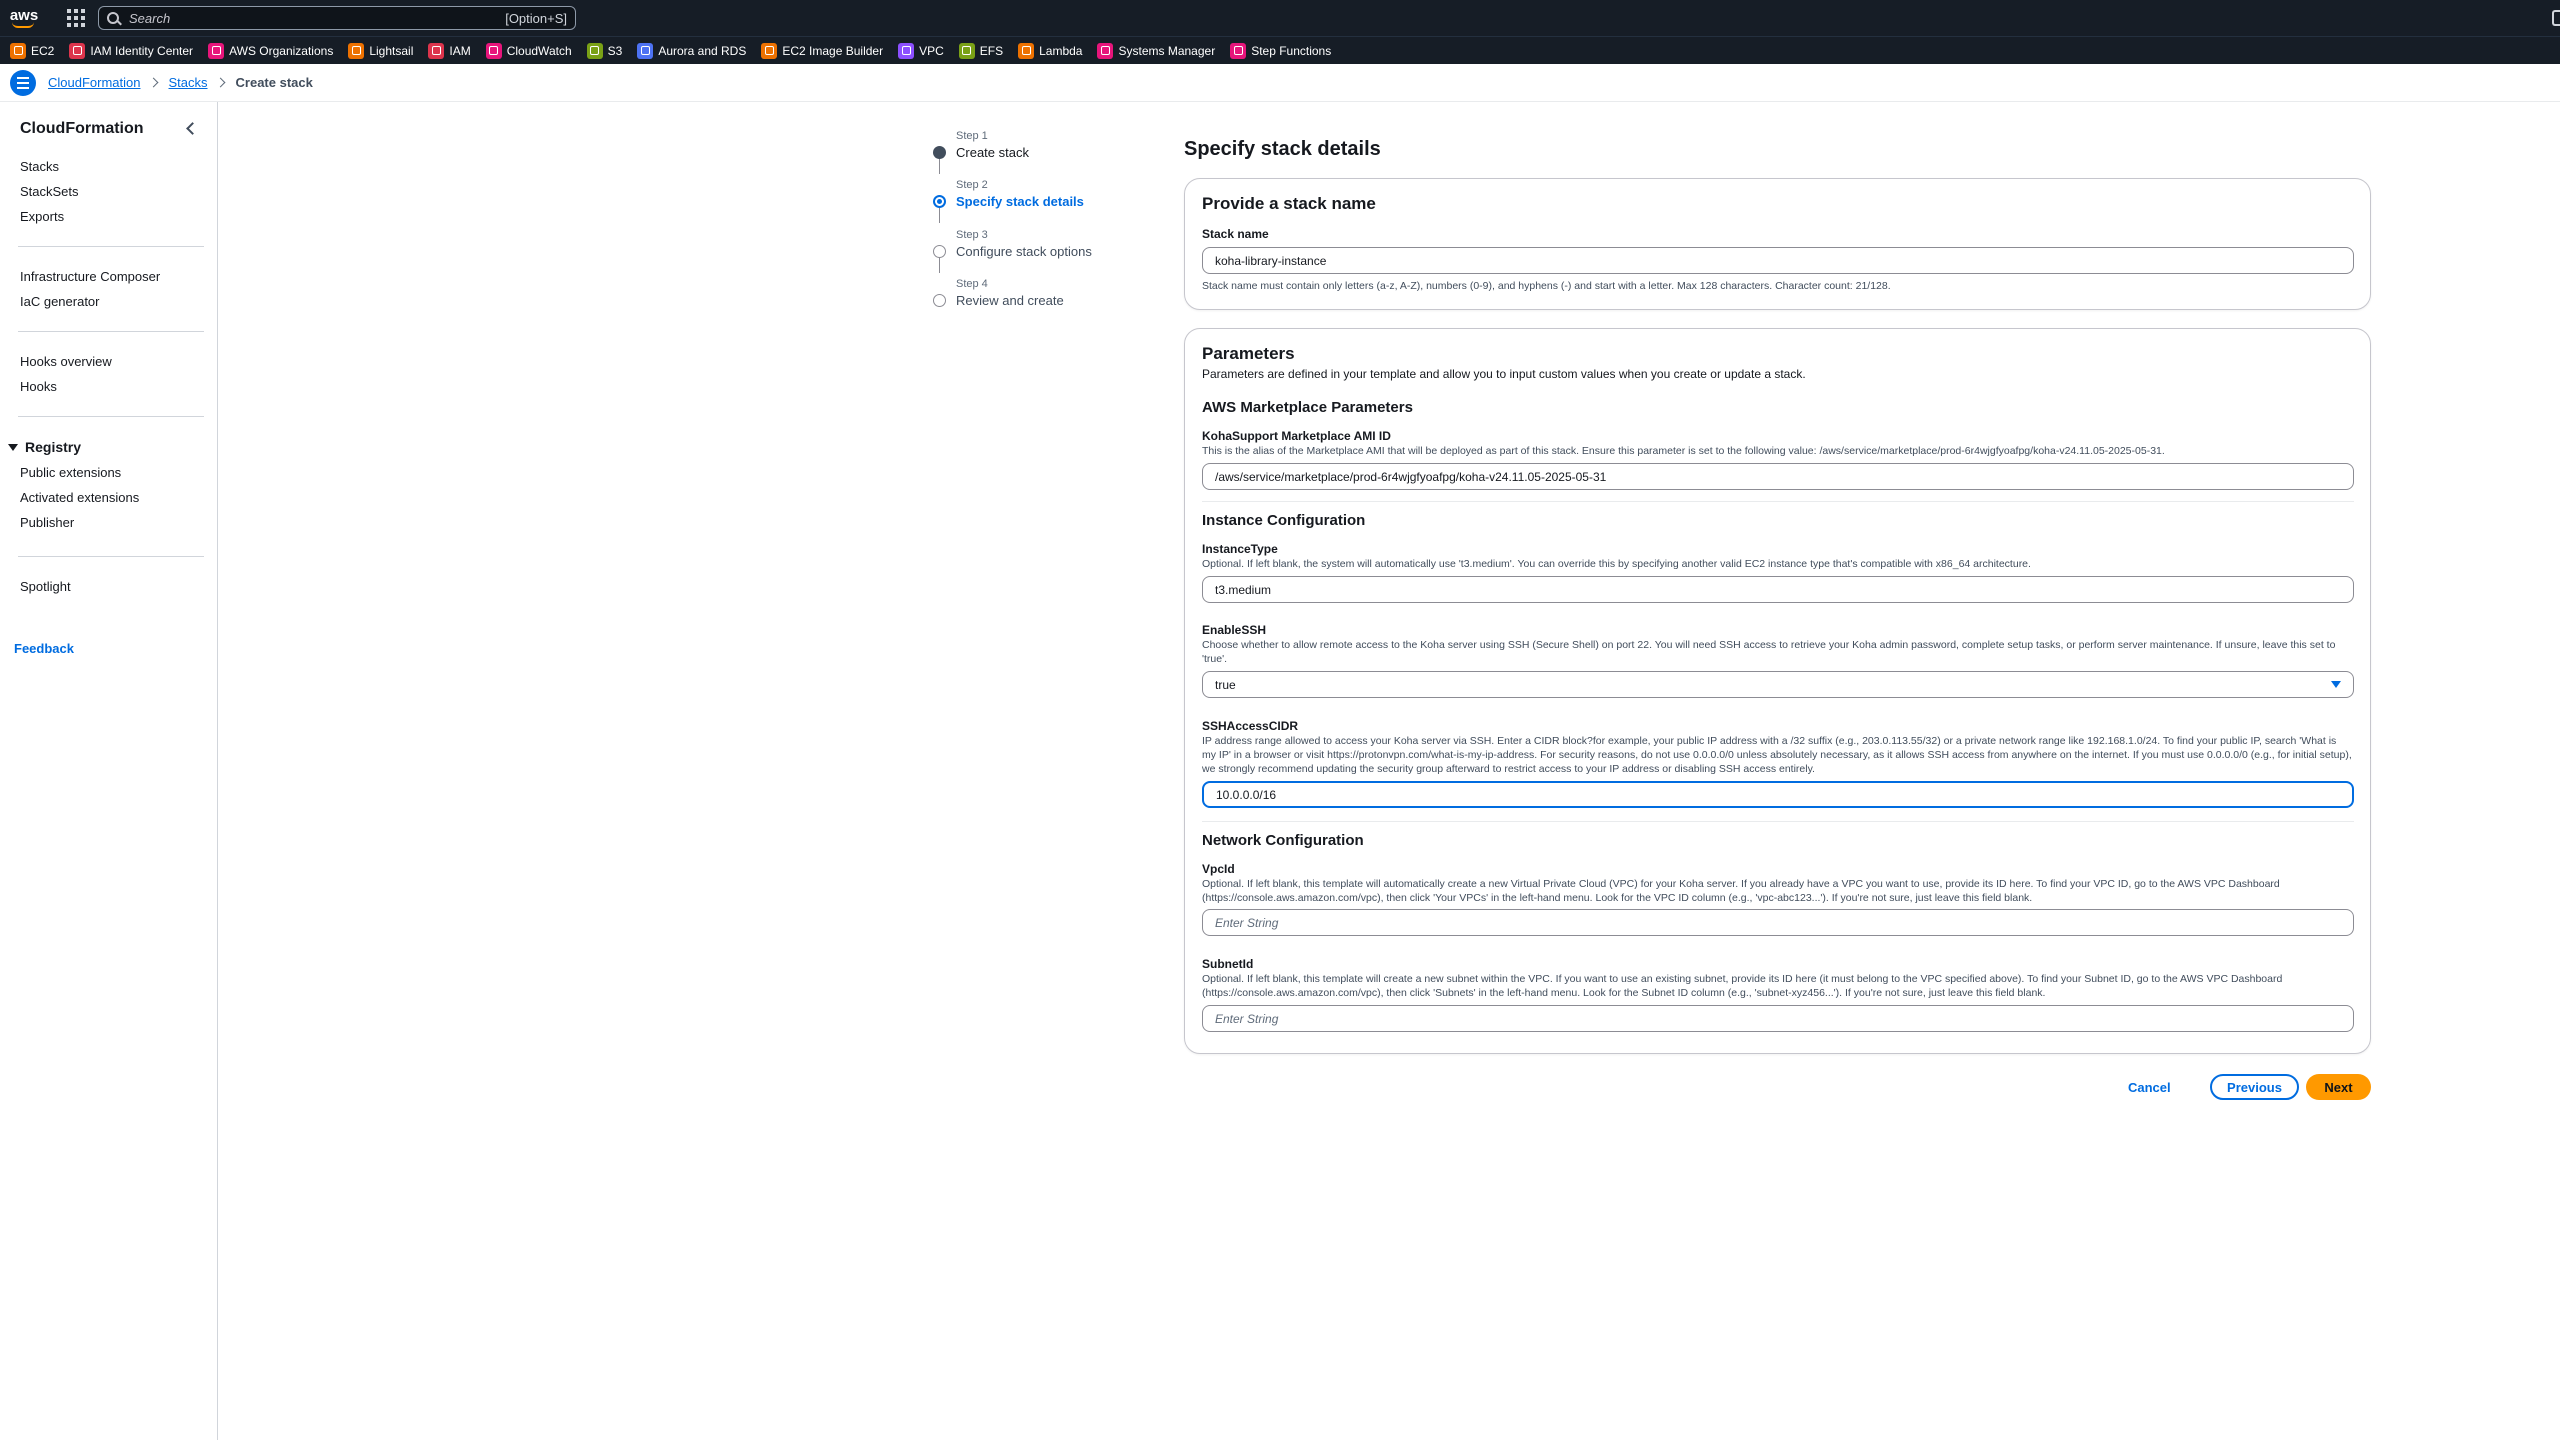  Describe the element at coordinates (2149, 1087) in the screenshot. I see `cancel-button: Cancel` at that location.